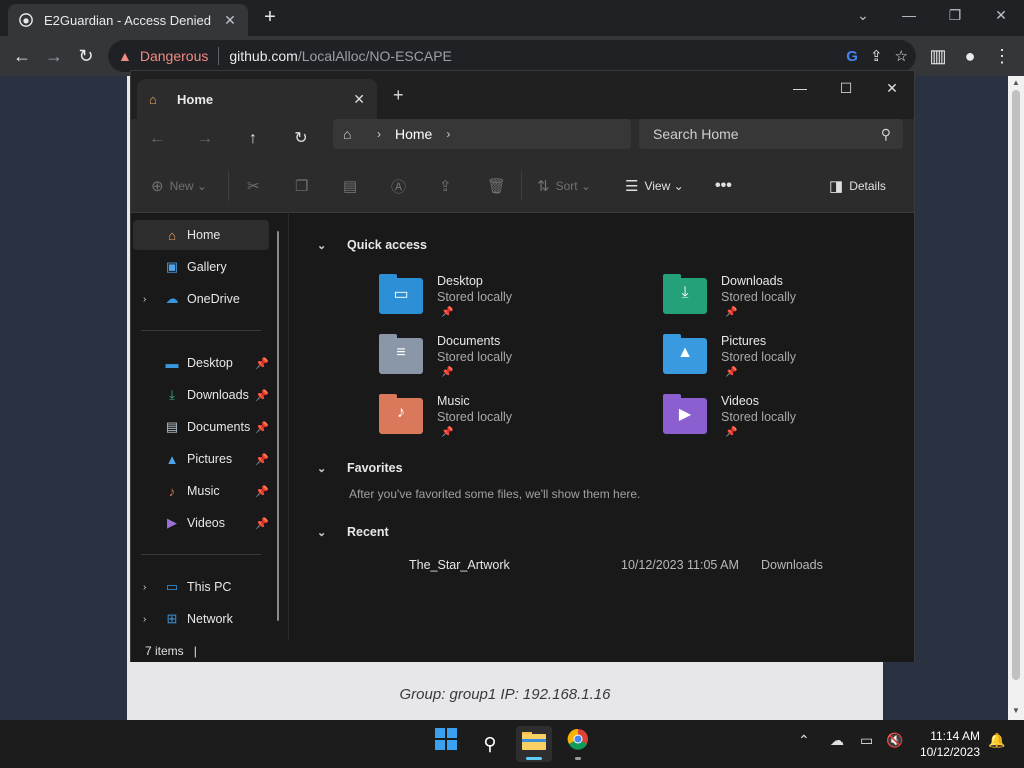 The width and height of the screenshot is (1024, 768). What do you see at coordinates (482, 134) in the screenshot?
I see `breadcrumb: ⌂ › Home ›` at bounding box center [482, 134].